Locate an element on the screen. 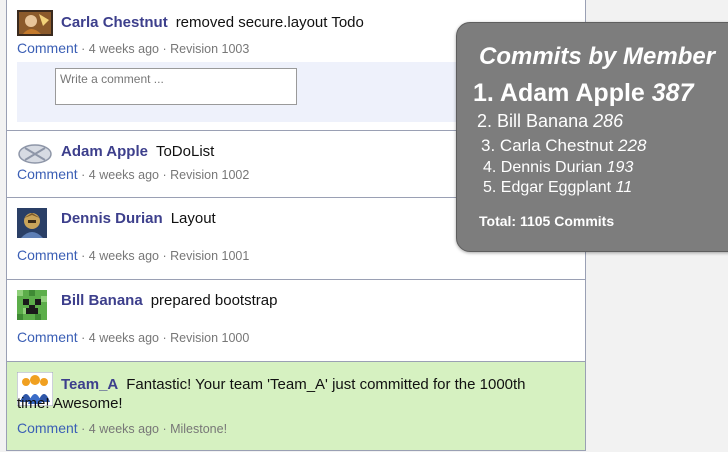  commit-count: 387 is located at coordinates (672, 93).